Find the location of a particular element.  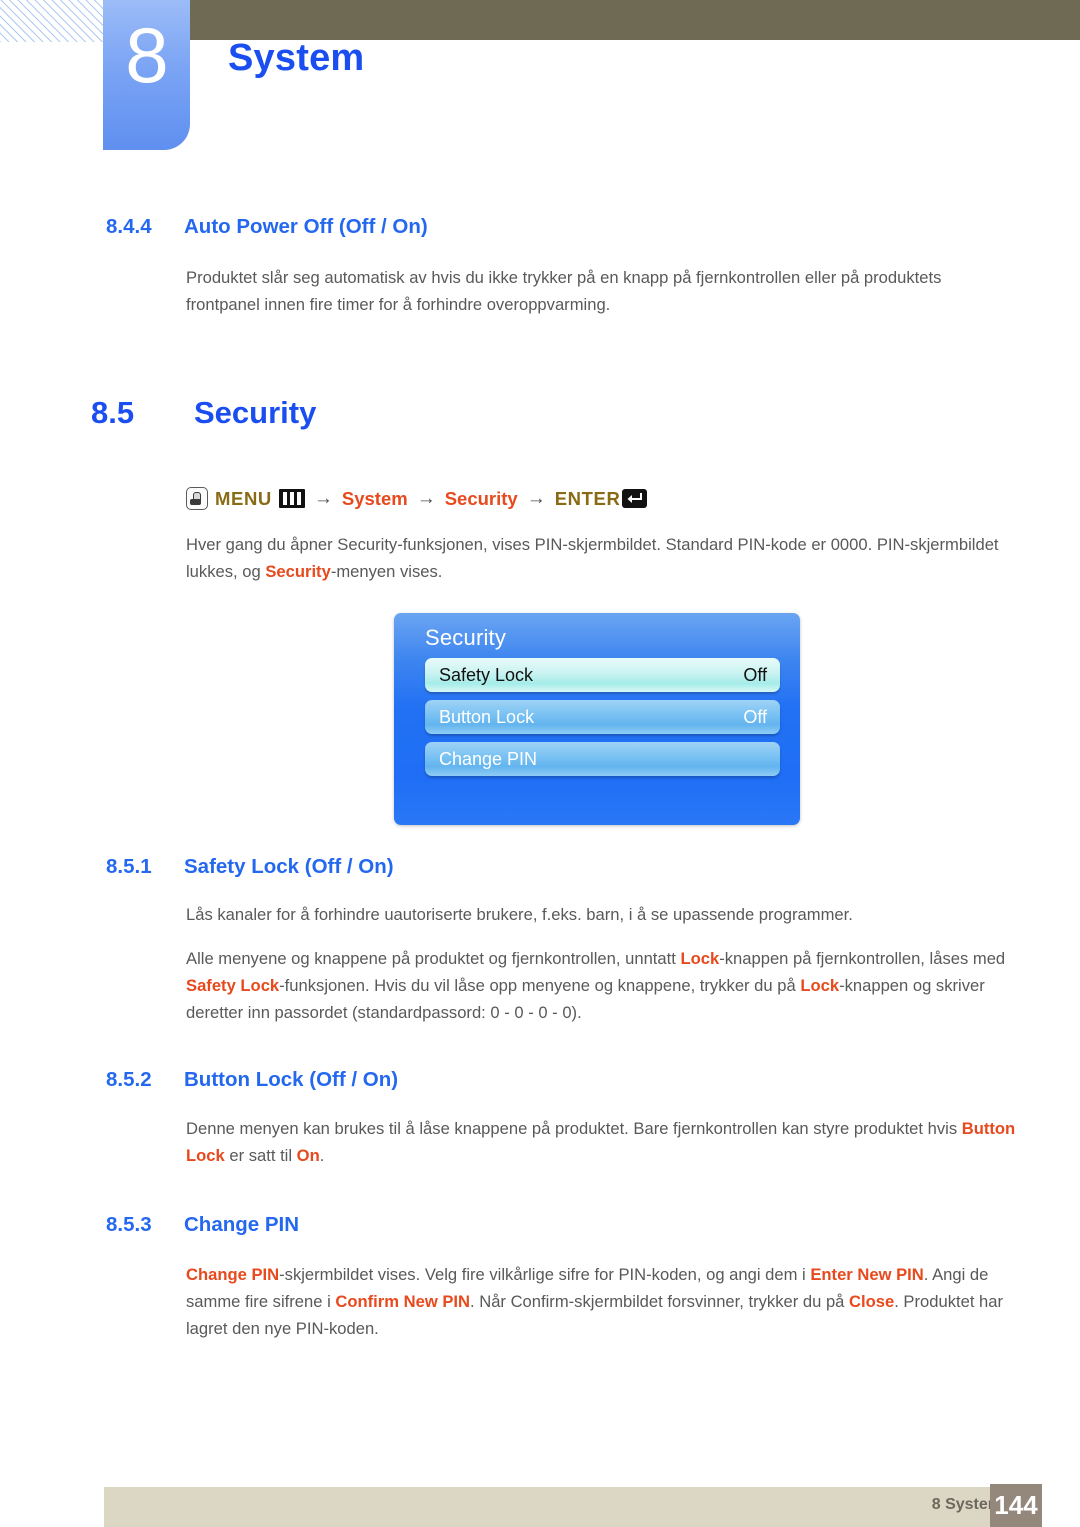

chapter-title: System is located at coordinates (296, 58).